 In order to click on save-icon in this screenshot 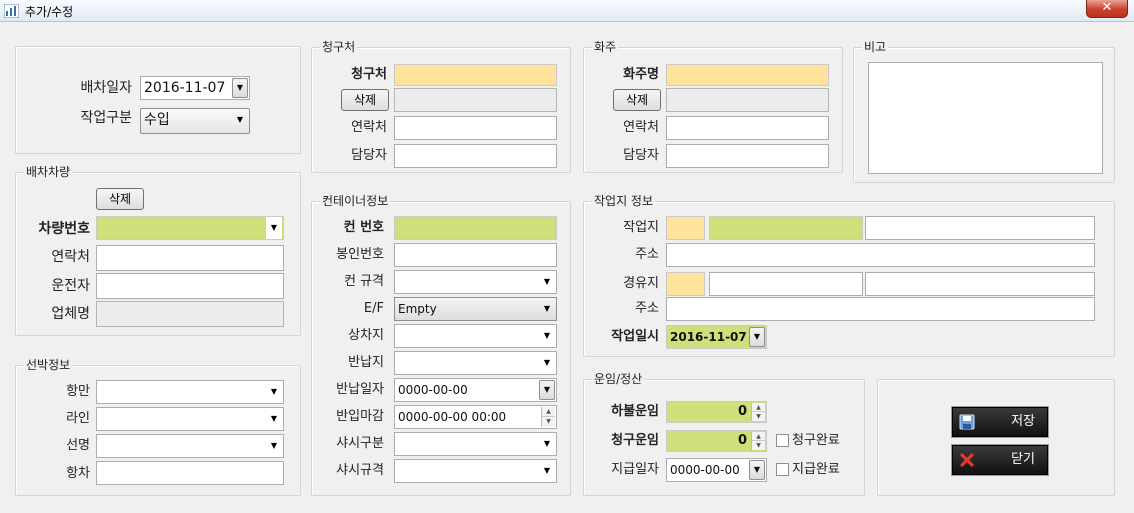, I will do `click(967, 422)`.